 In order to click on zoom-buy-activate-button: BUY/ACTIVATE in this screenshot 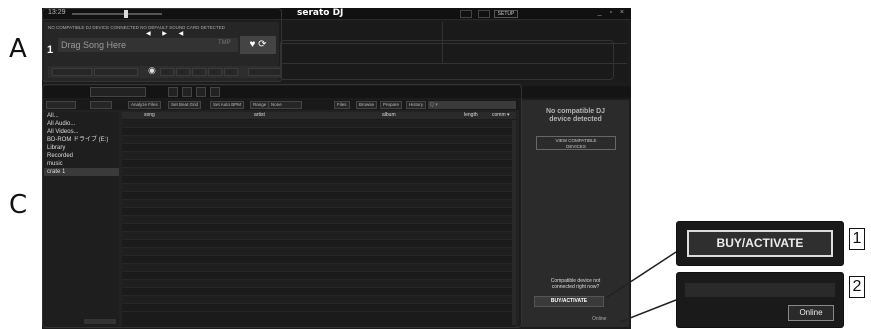, I will do `click(760, 243)`.